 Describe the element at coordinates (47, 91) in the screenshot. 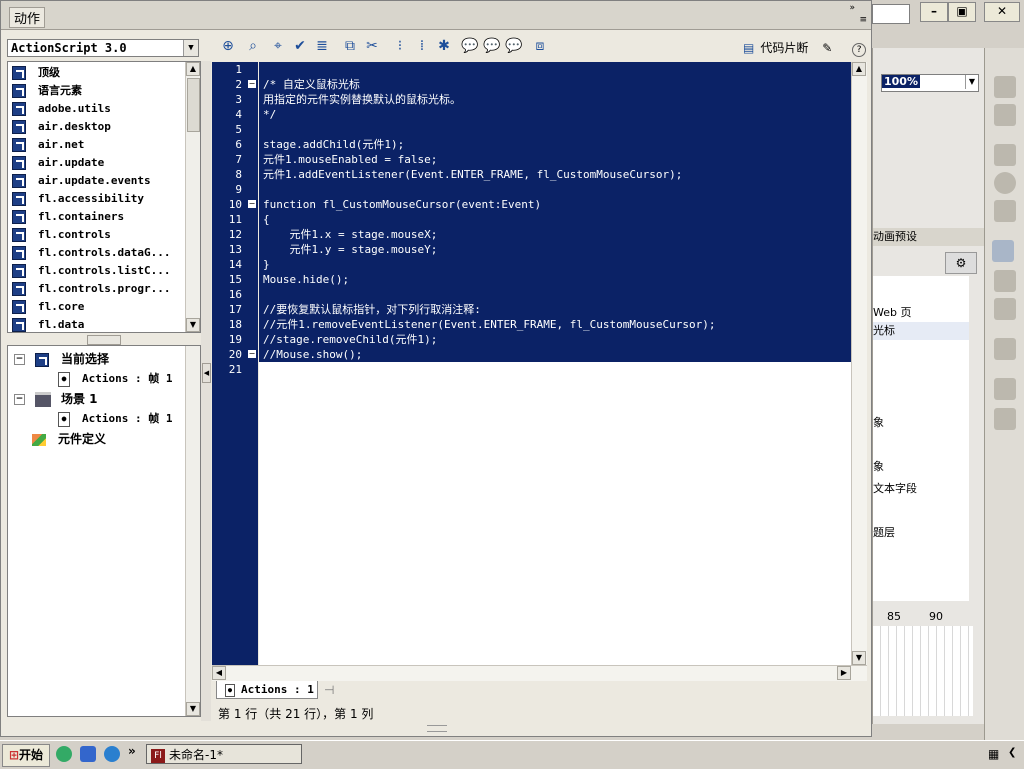

I see `toolbox-item: 语言元素` at that location.